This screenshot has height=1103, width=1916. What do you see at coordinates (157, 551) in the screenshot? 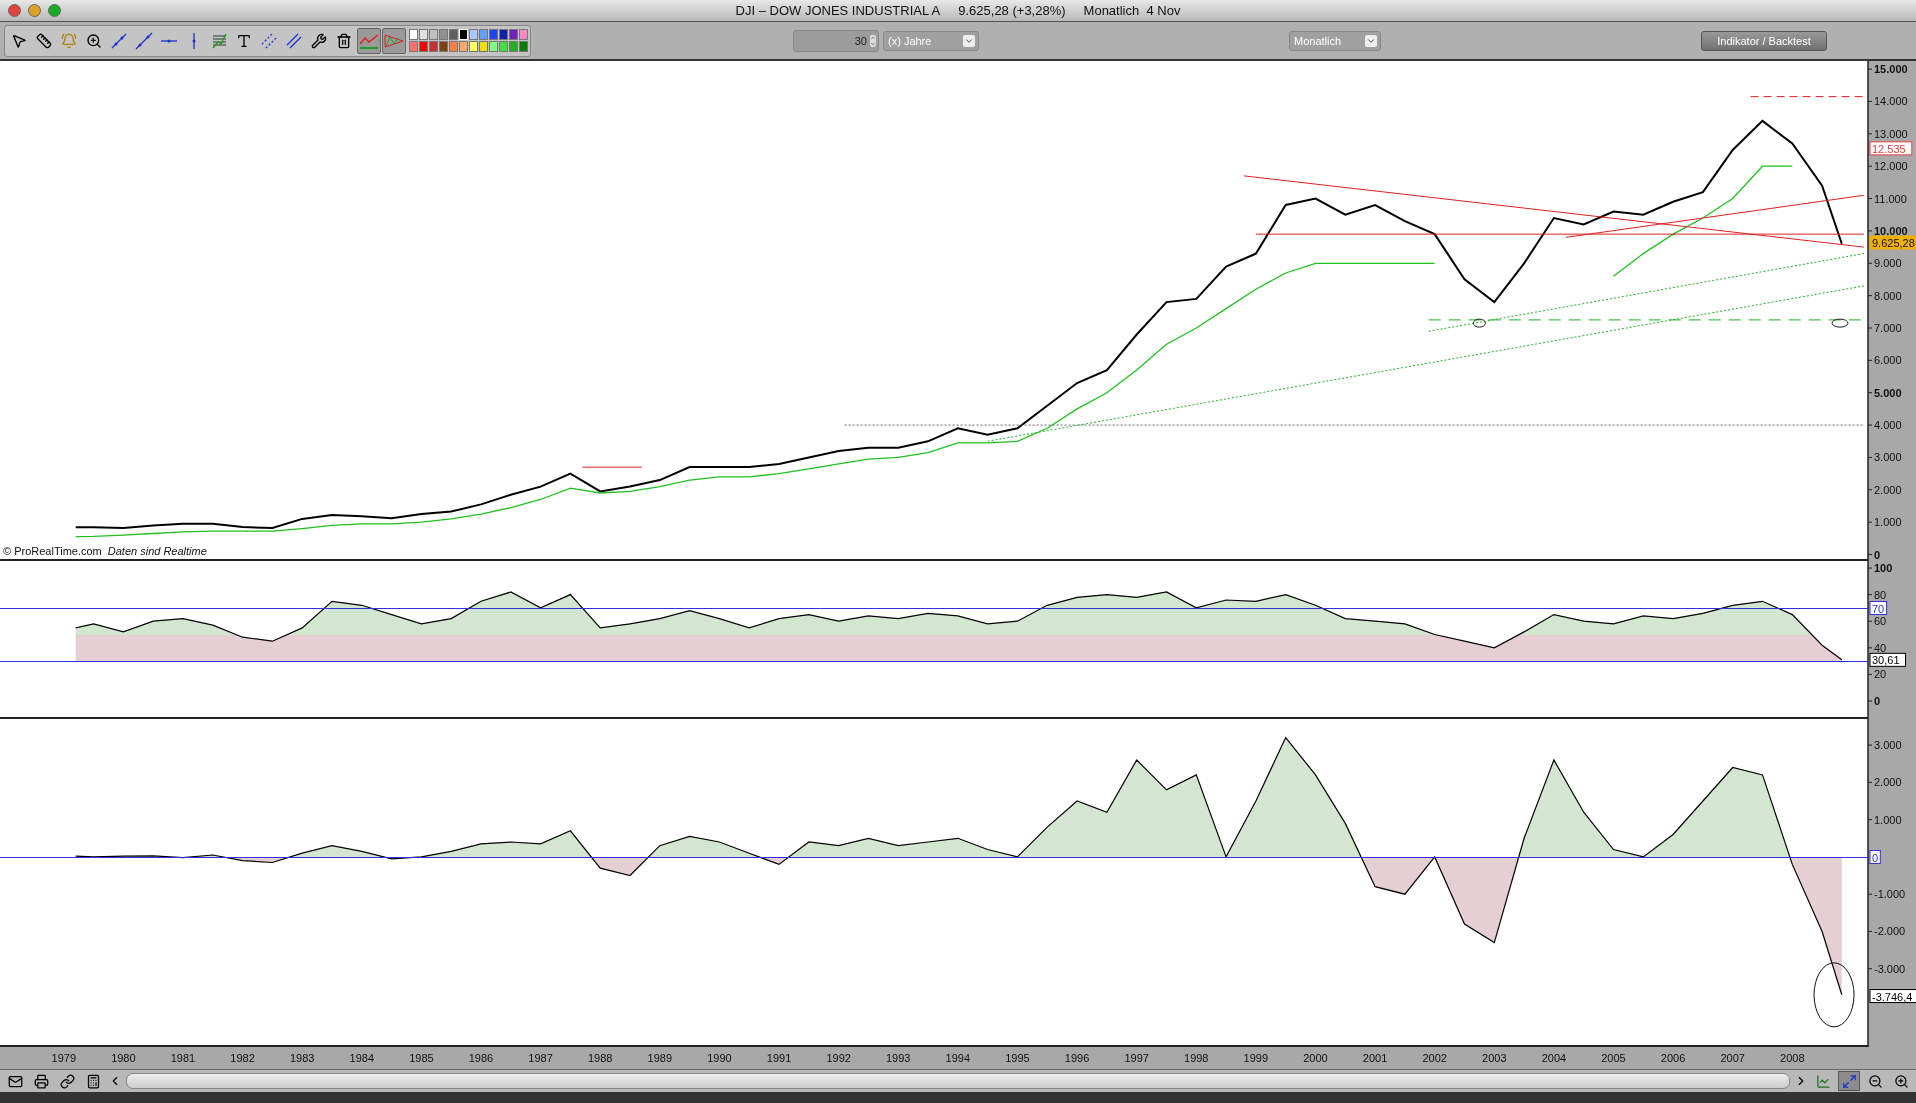
I see `data-note: Daten sind Realtime` at bounding box center [157, 551].